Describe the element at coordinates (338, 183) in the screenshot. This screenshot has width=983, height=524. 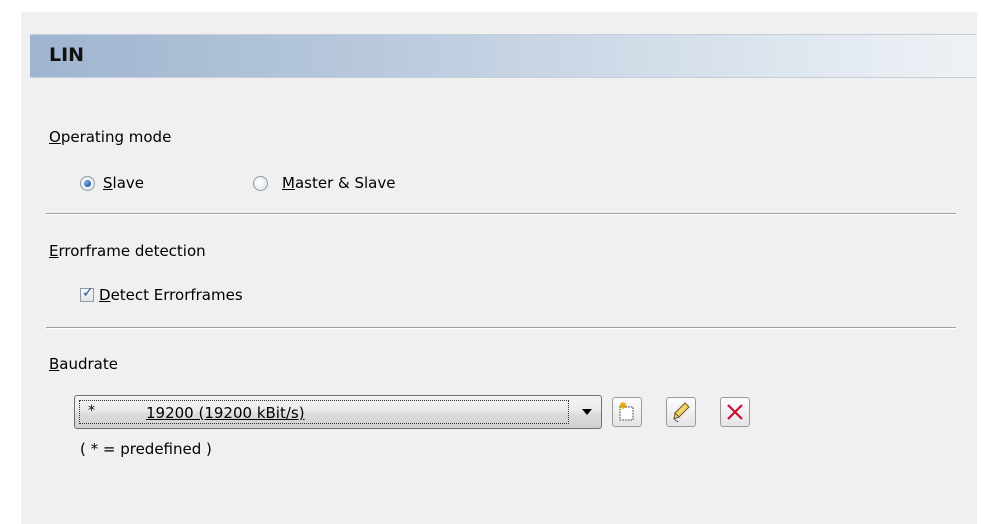
I see `master-slave-radio-label: Master & Slave` at that location.